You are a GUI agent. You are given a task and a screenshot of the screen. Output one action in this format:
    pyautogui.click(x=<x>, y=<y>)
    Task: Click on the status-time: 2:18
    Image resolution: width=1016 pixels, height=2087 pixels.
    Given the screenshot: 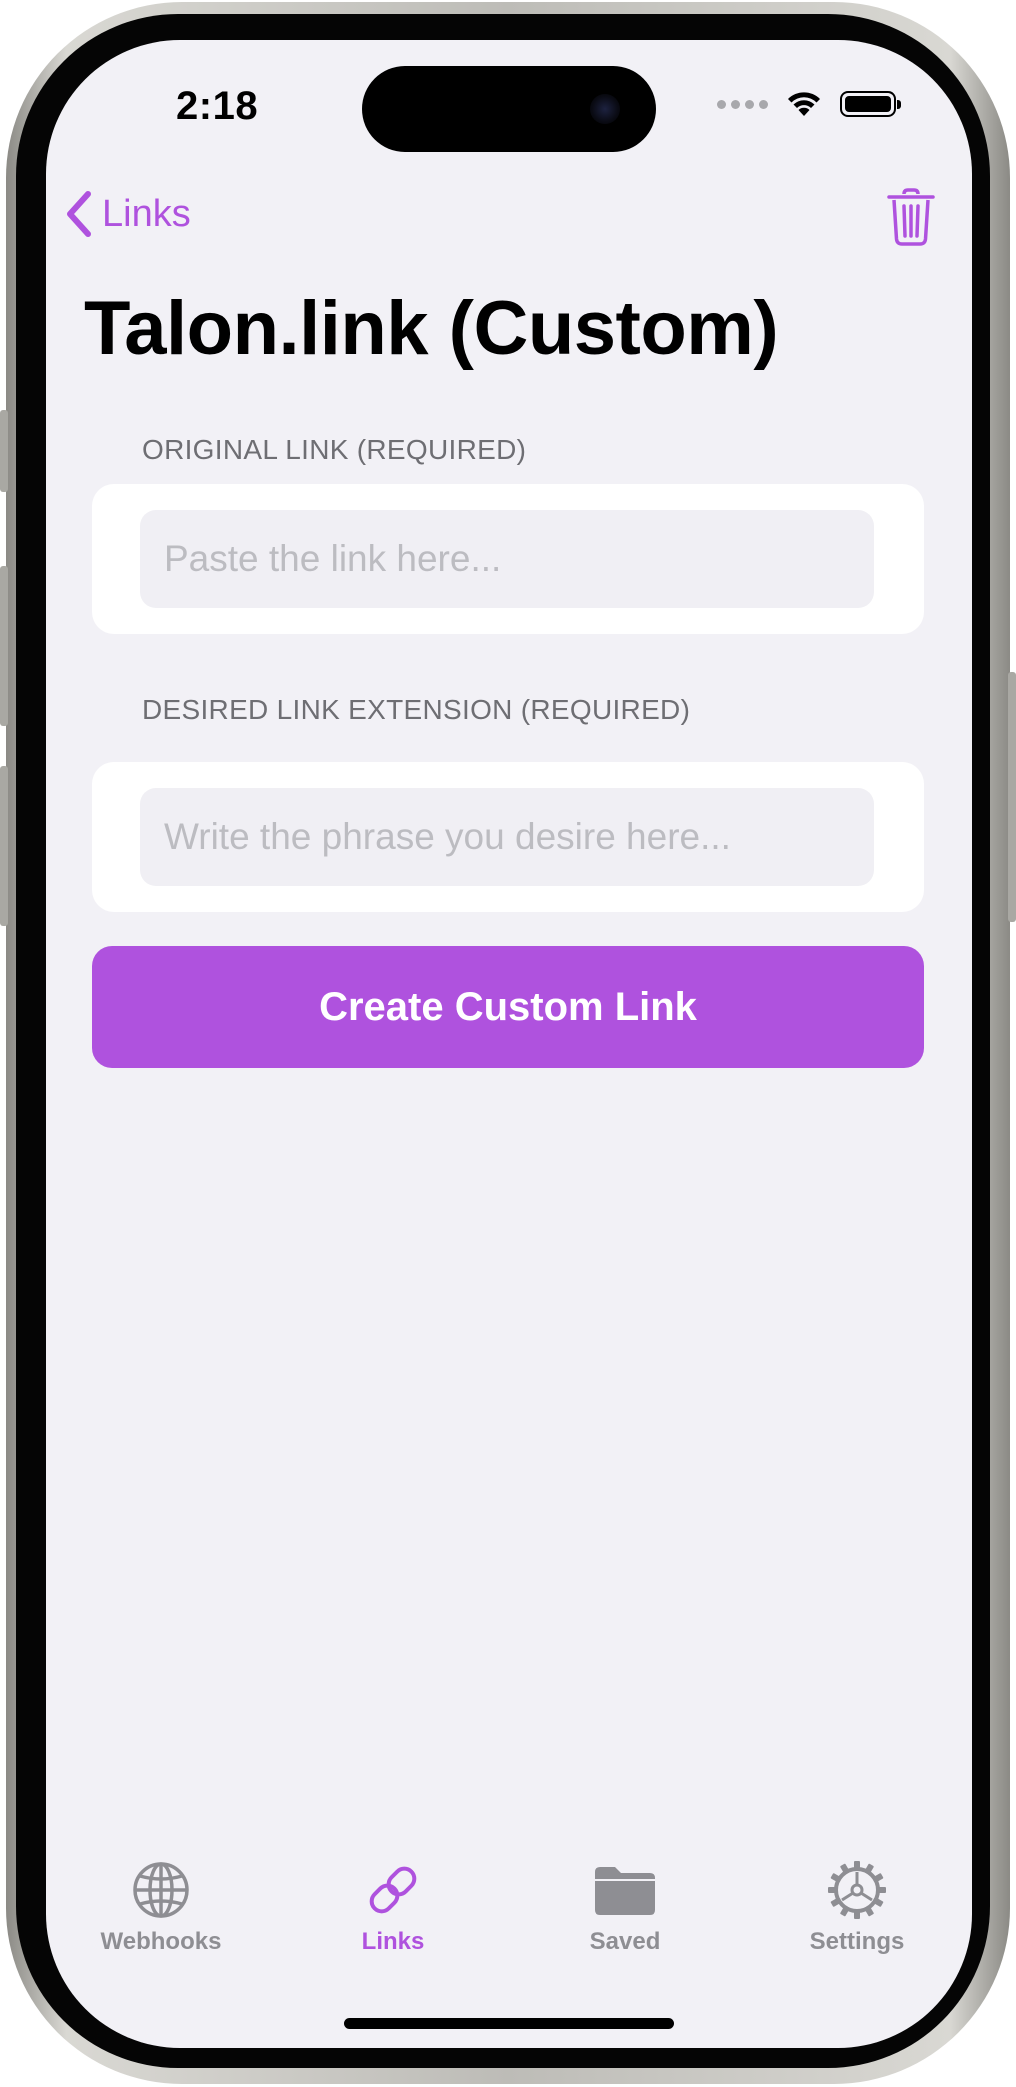 What is the action you would take?
    pyautogui.click(x=217, y=106)
    